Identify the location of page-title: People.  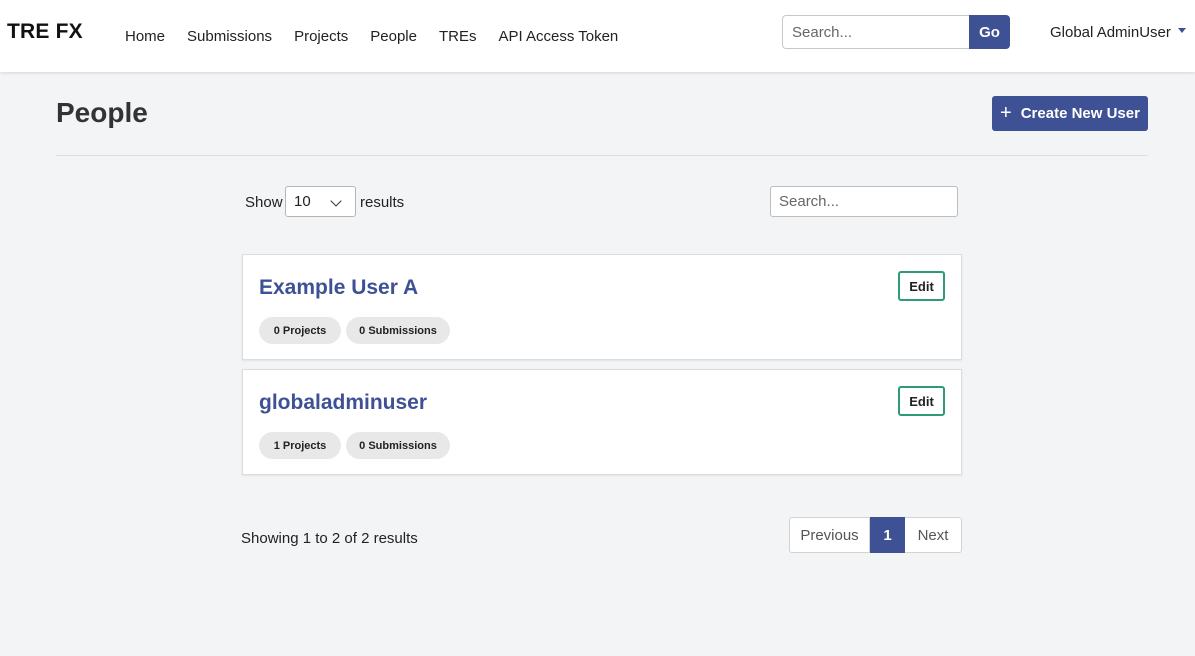
(102, 112).